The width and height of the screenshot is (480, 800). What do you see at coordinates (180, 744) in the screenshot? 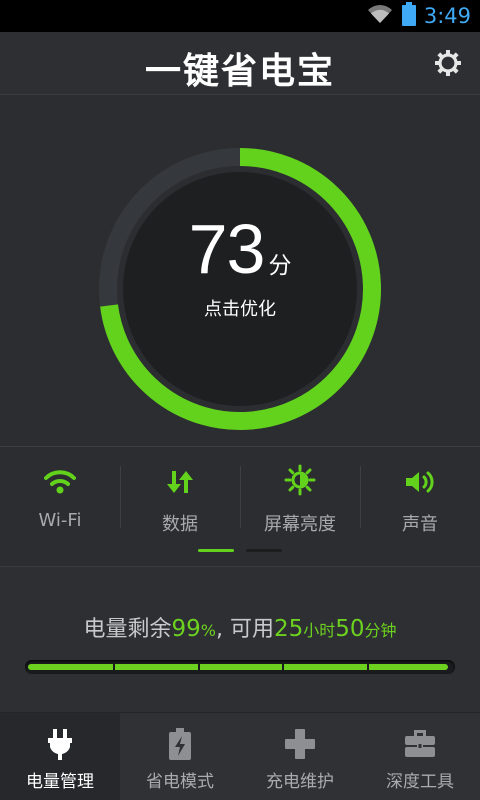
I see `battery-charge-icon` at bounding box center [180, 744].